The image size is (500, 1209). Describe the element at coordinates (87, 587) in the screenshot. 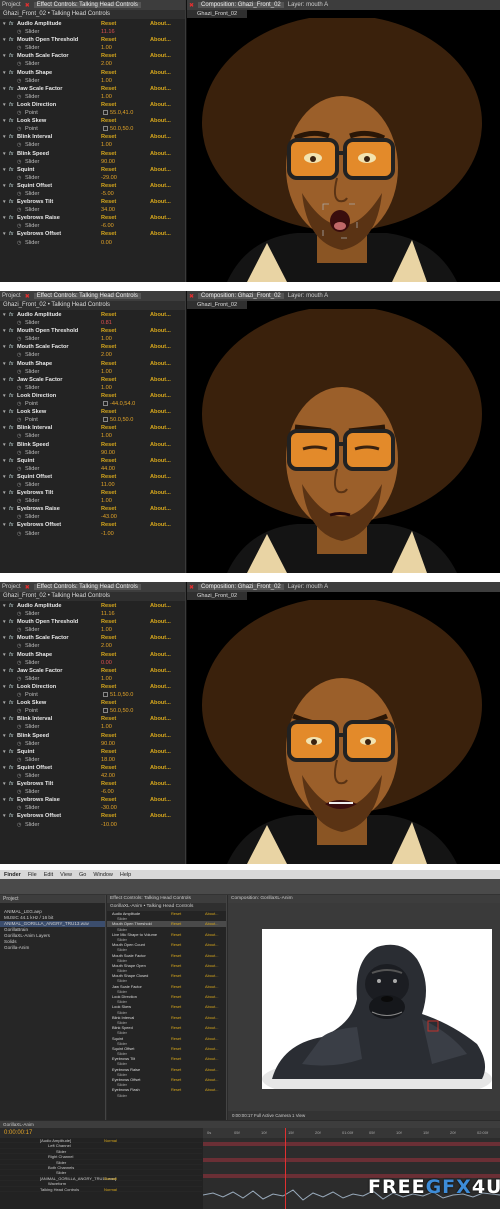

I see `effect-controls-tab: Effect Controls: Talking Head Controls` at that location.